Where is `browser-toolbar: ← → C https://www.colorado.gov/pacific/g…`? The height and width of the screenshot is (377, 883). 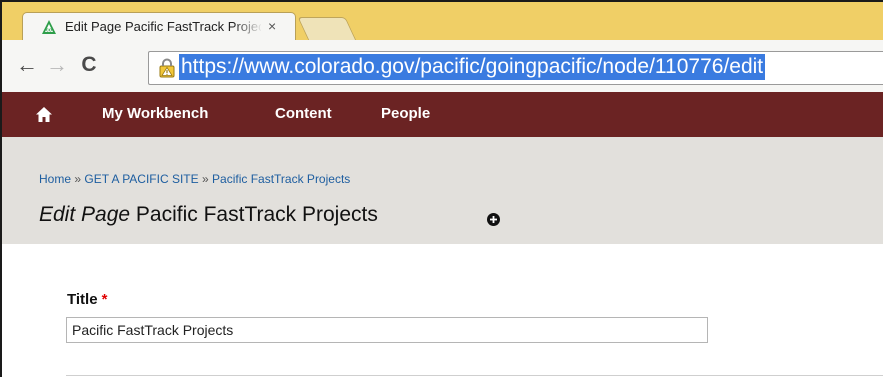 browser-toolbar: ← → C https://www.colorado.gov/pacific/g… is located at coordinates (441, 66).